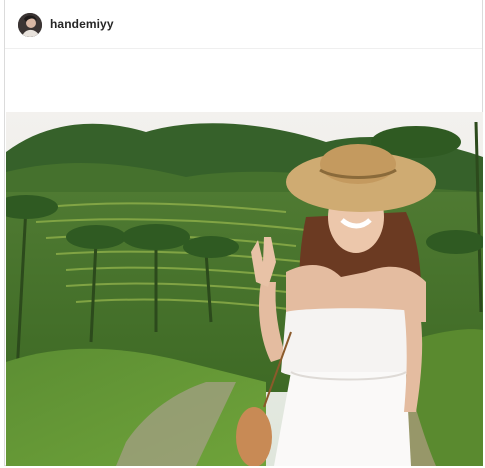 The width and height of the screenshot is (485, 468). I want to click on profile-avatar-icon, so click(30, 25).